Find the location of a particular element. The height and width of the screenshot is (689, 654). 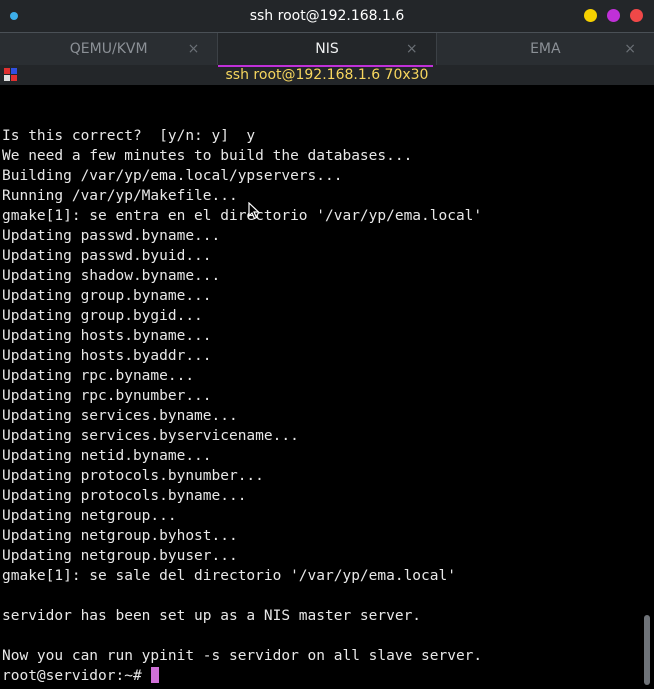

session-status-text: ssh root@192.168.1.6 70x30 is located at coordinates (327, 75).